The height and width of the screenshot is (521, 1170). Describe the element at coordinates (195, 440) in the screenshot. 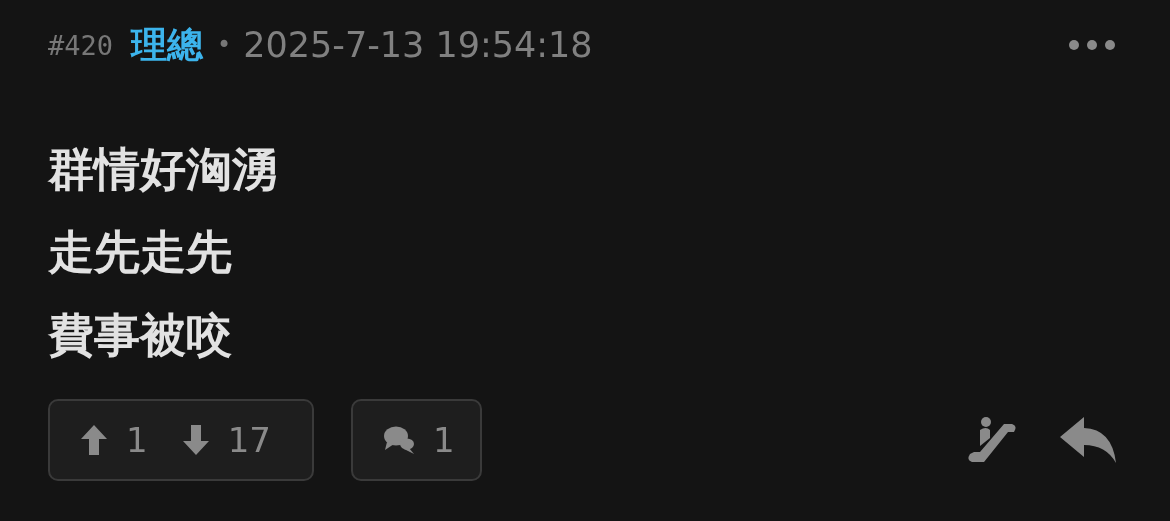

I see `down-arrow-icon` at that location.